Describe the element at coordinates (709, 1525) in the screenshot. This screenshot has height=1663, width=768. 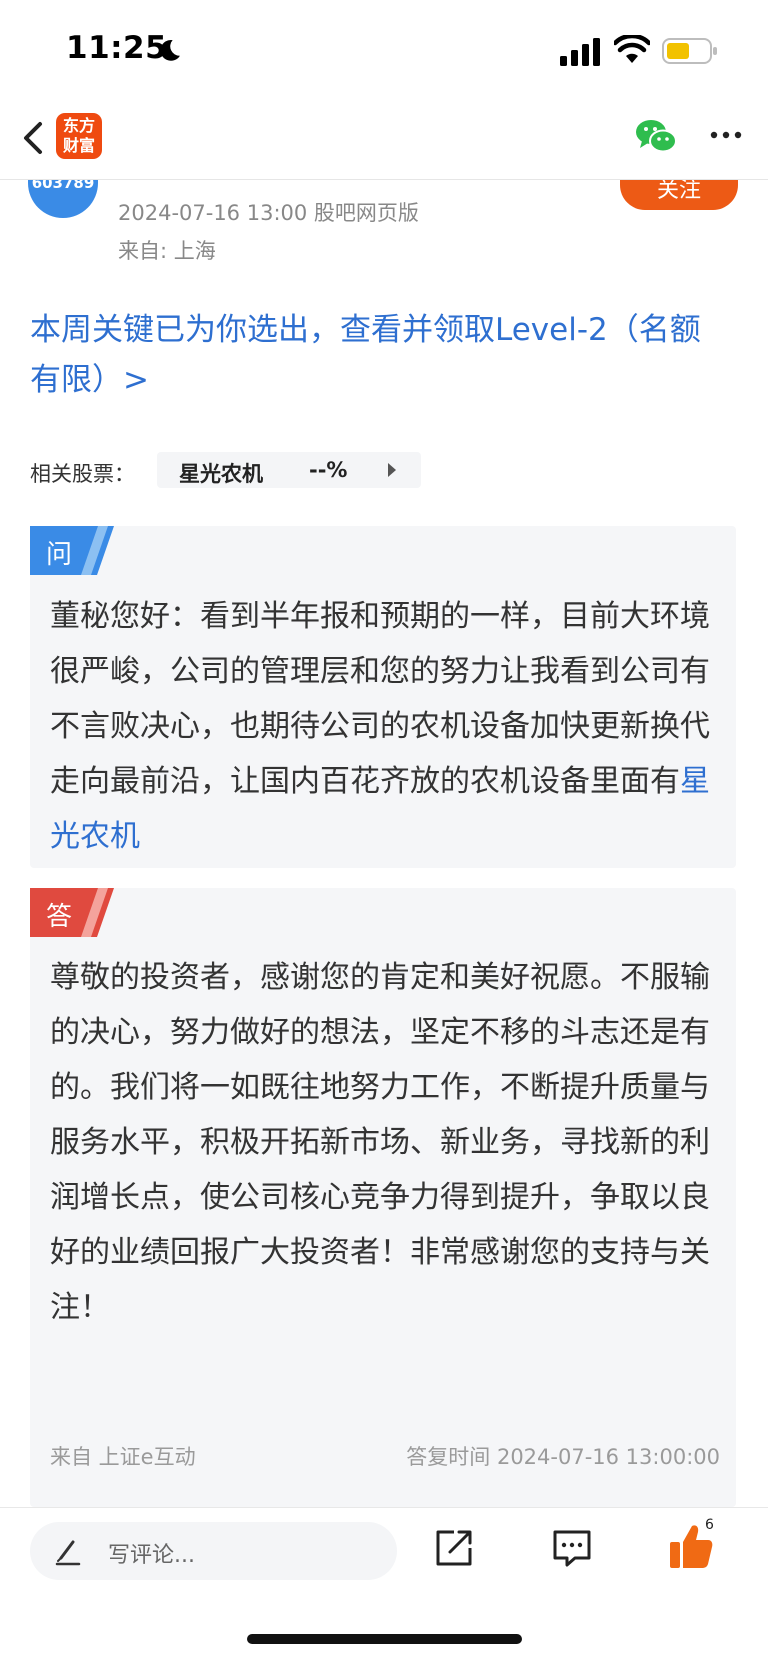
I see `like-count: 6` at that location.